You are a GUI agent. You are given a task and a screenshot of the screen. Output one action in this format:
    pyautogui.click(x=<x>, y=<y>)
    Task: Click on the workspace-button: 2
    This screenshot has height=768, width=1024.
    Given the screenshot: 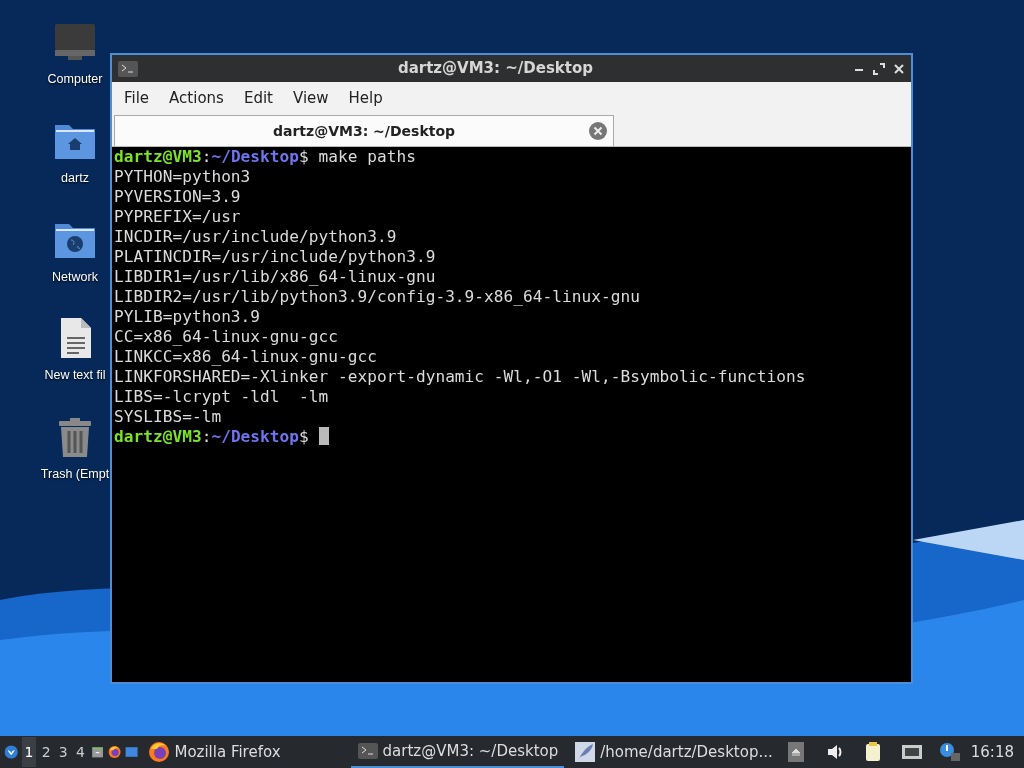 What is the action you would take?
    pyautogui.click(x=46, y=752)
    